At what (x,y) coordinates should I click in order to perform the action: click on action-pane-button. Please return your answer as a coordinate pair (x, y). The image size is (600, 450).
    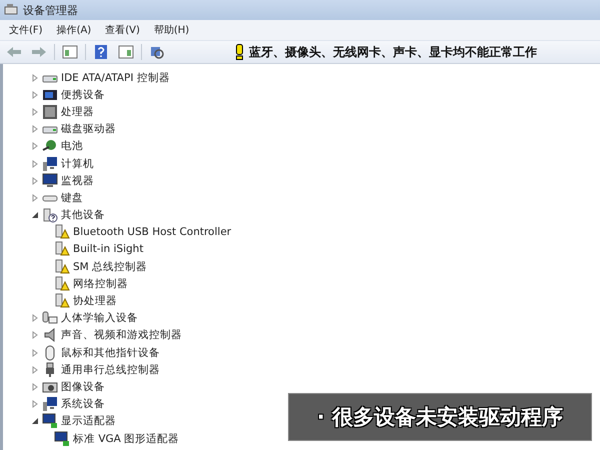
    Looking at the image, I should click on (126, 52).